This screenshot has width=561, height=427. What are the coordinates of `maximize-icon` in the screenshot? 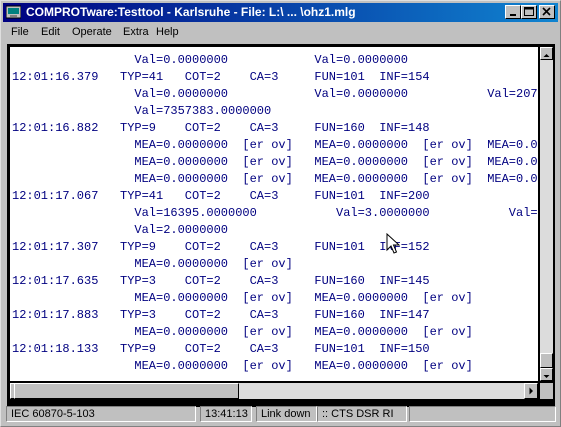 It's located at (529, 11).